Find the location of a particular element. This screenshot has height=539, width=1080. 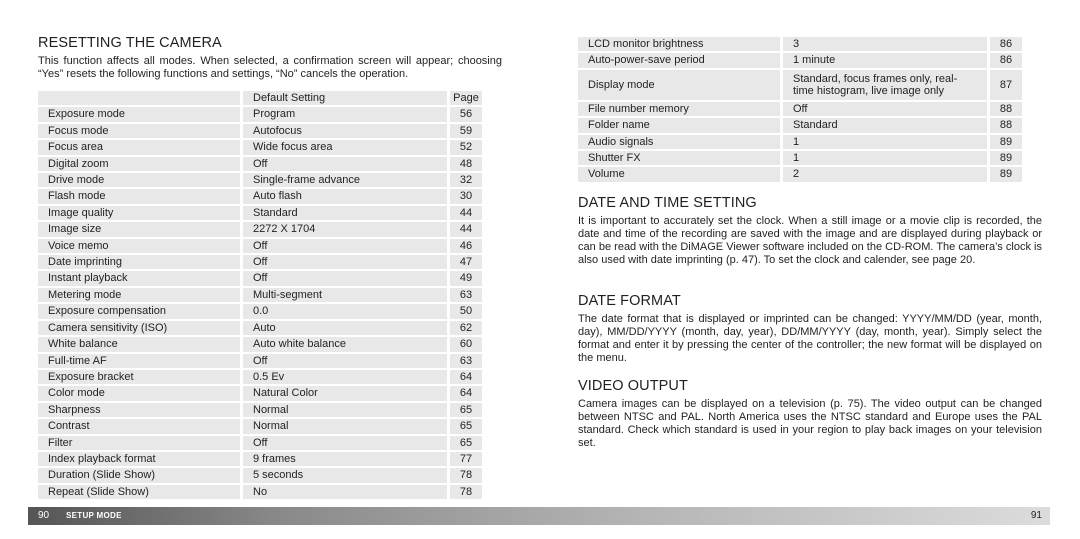

page-ref: 77 is located at coordinates (466, 459).